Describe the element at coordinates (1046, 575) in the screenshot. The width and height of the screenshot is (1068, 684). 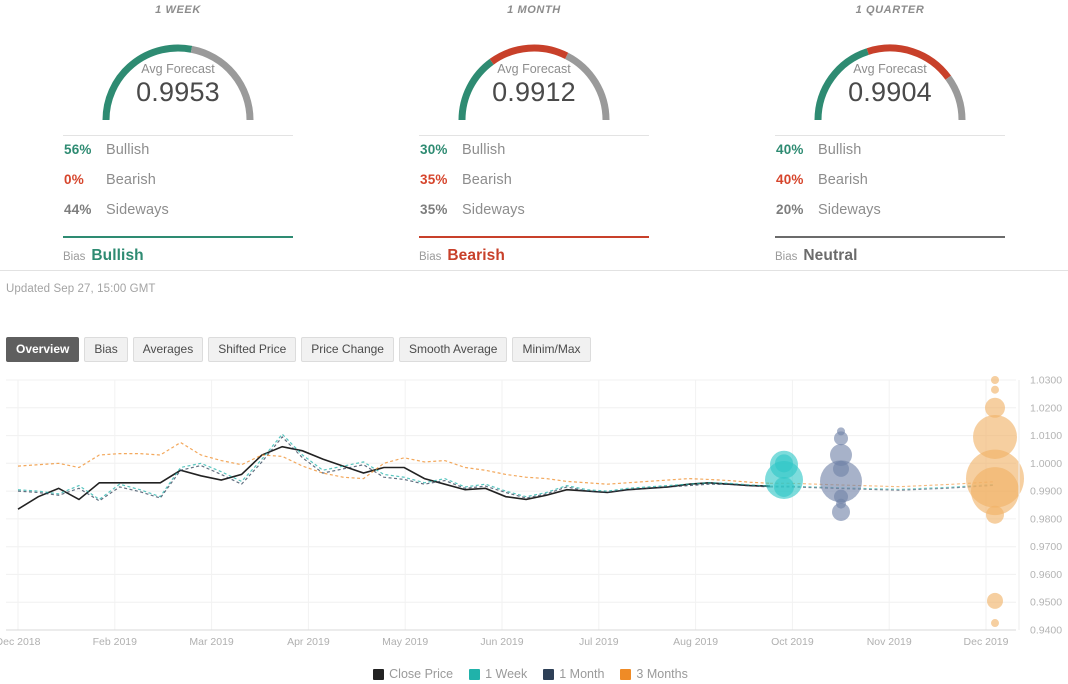
I see `y-axis-tick: 0.9600` at that location.